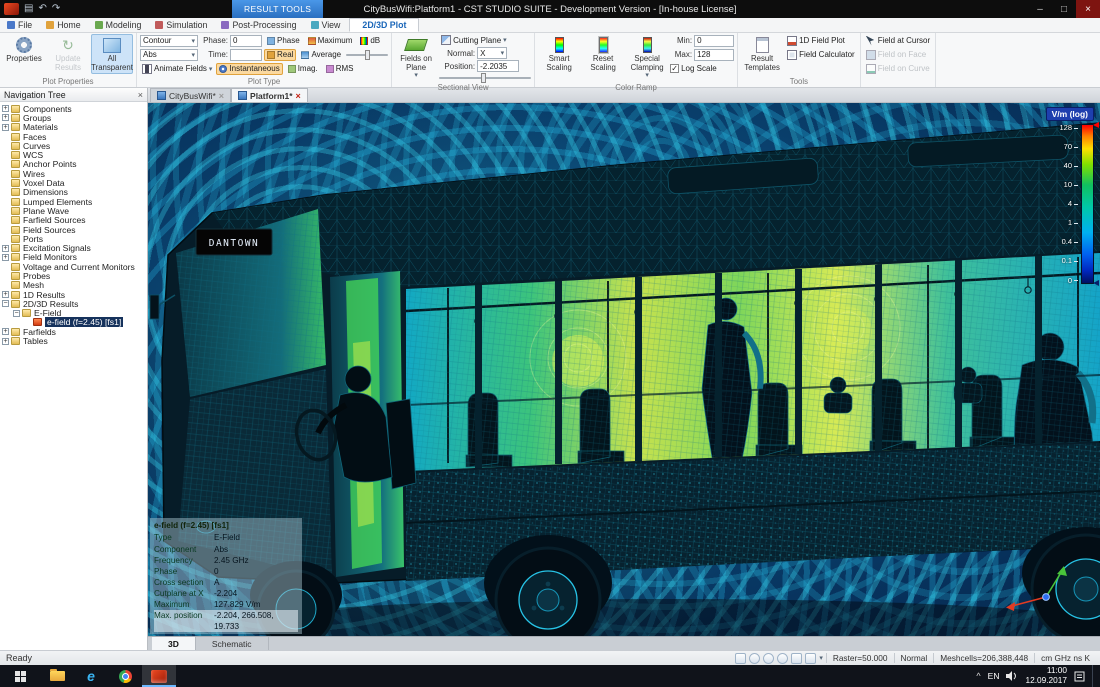 The image size is (1100, 687). I want to click on tray-expand-icon: ^, so click(978, 676).